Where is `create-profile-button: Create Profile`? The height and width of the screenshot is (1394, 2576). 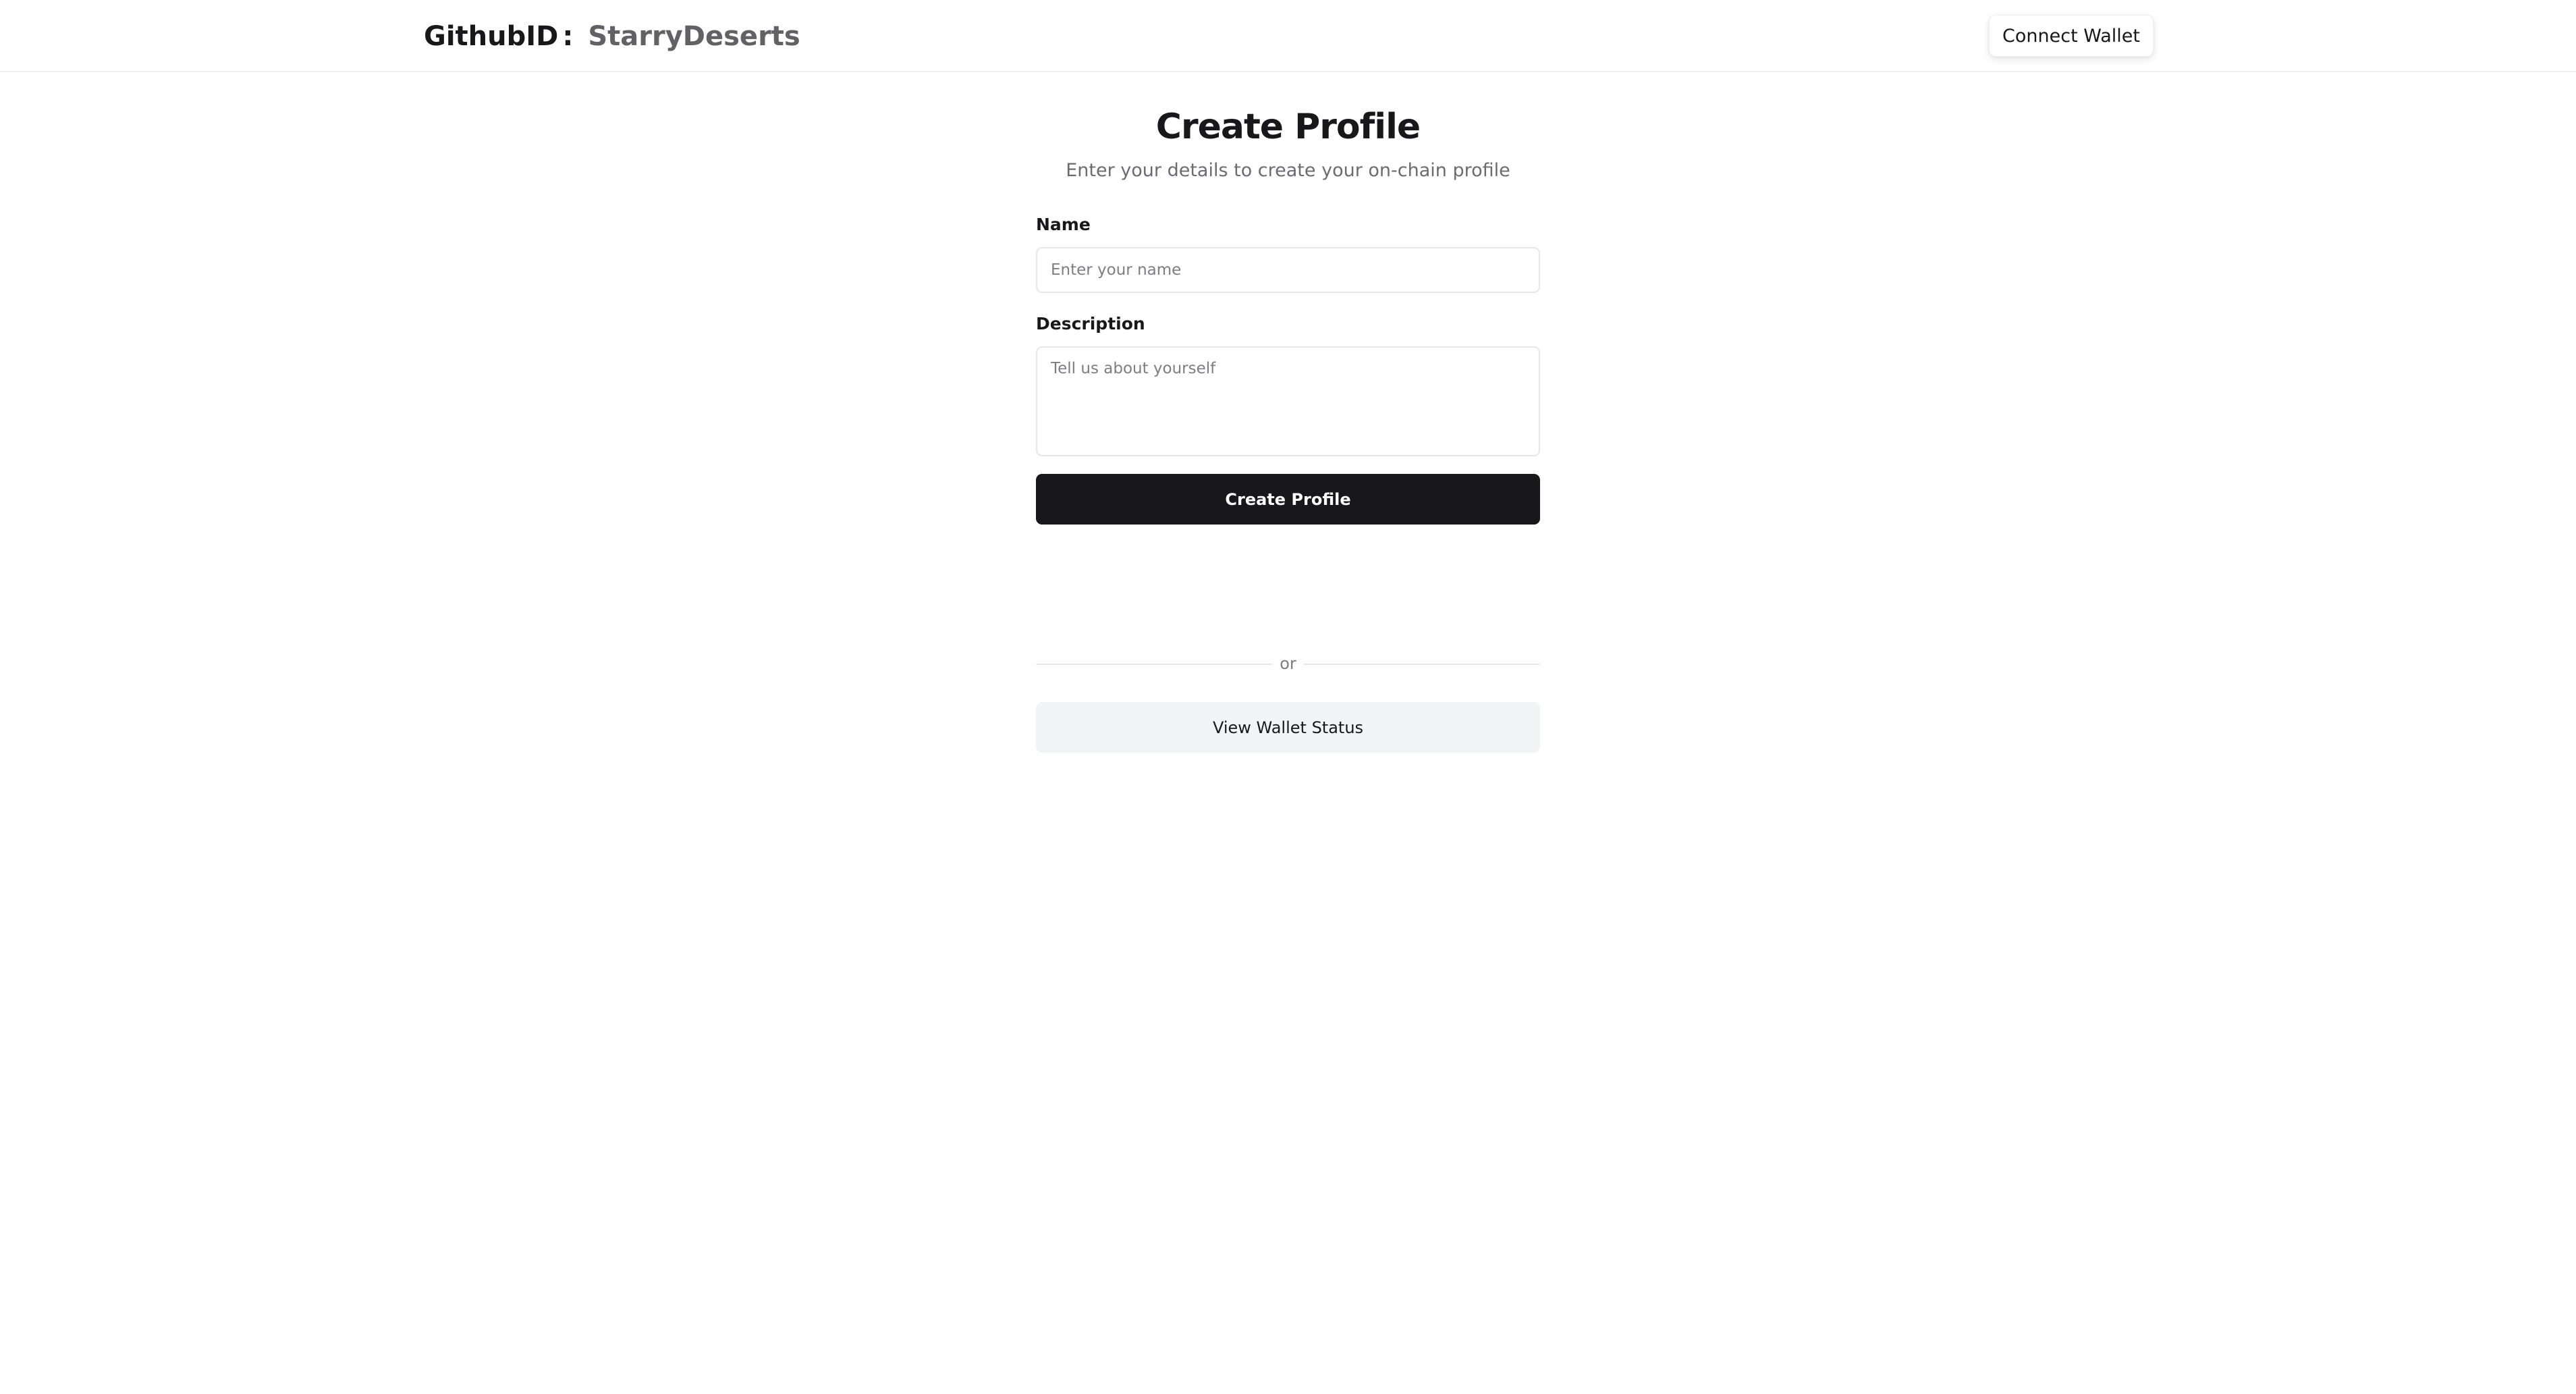
create-profile-button: Create Profile is located at coordinates (1288, 500).